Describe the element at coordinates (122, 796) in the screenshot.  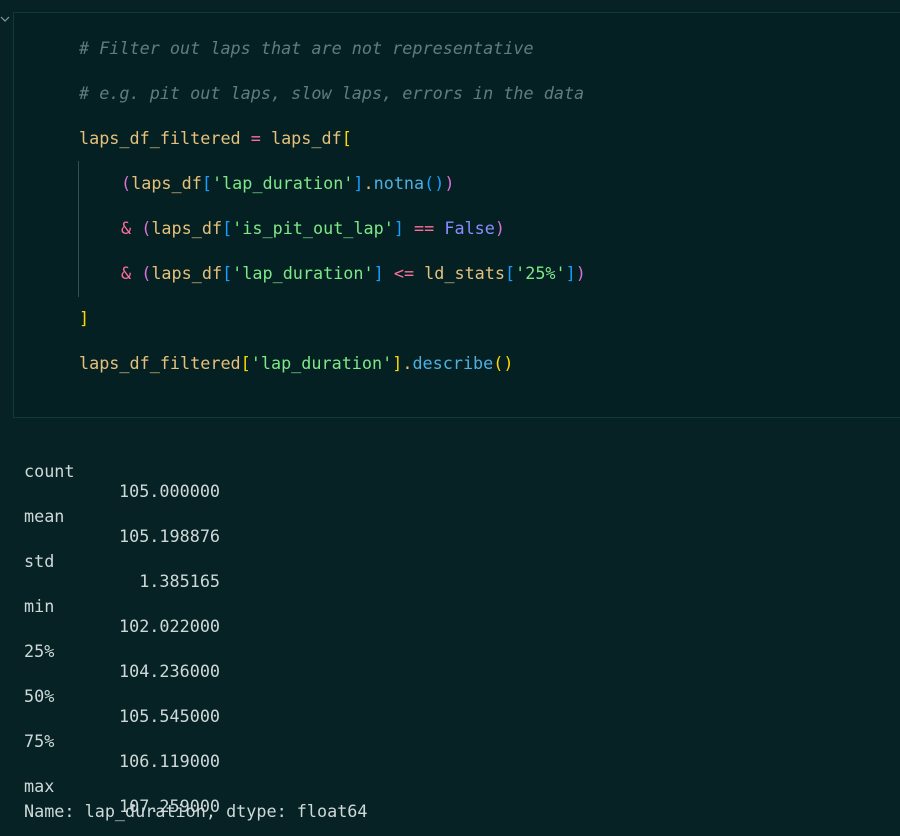
I see `output-row: max 107.259000` at that location.